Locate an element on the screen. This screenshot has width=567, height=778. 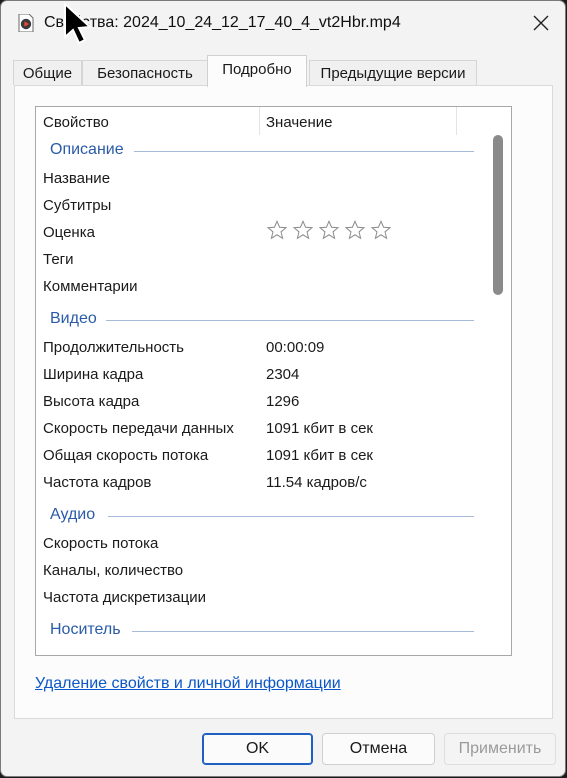
close-button is located at coordinates (541, 23).